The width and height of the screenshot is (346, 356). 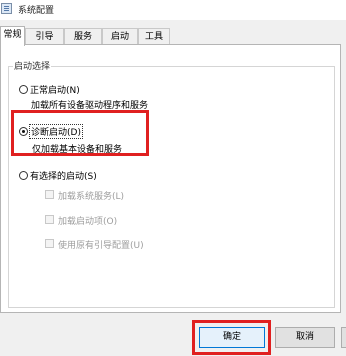 I want to click on load-system-services-label: 加载系统服务(L), so click(x=91, y=197).